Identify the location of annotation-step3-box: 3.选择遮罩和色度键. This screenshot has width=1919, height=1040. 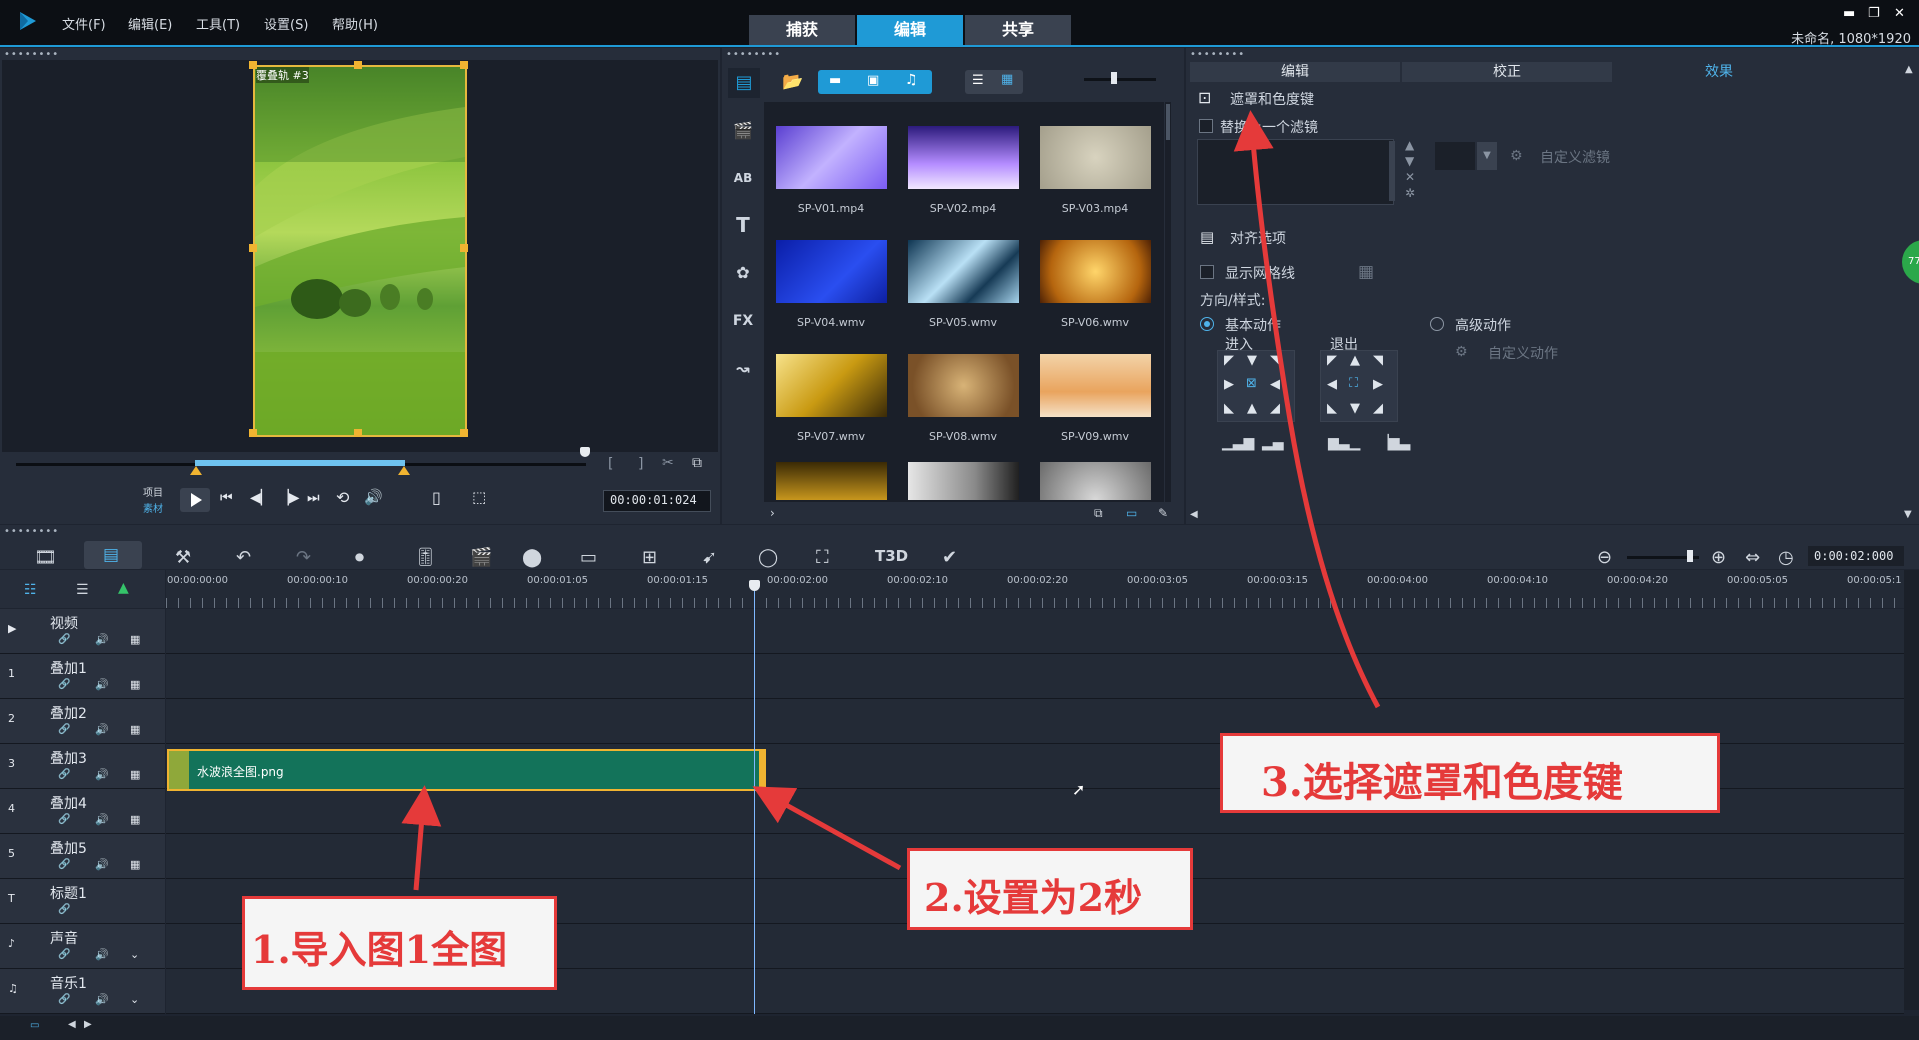
(1470, 773).